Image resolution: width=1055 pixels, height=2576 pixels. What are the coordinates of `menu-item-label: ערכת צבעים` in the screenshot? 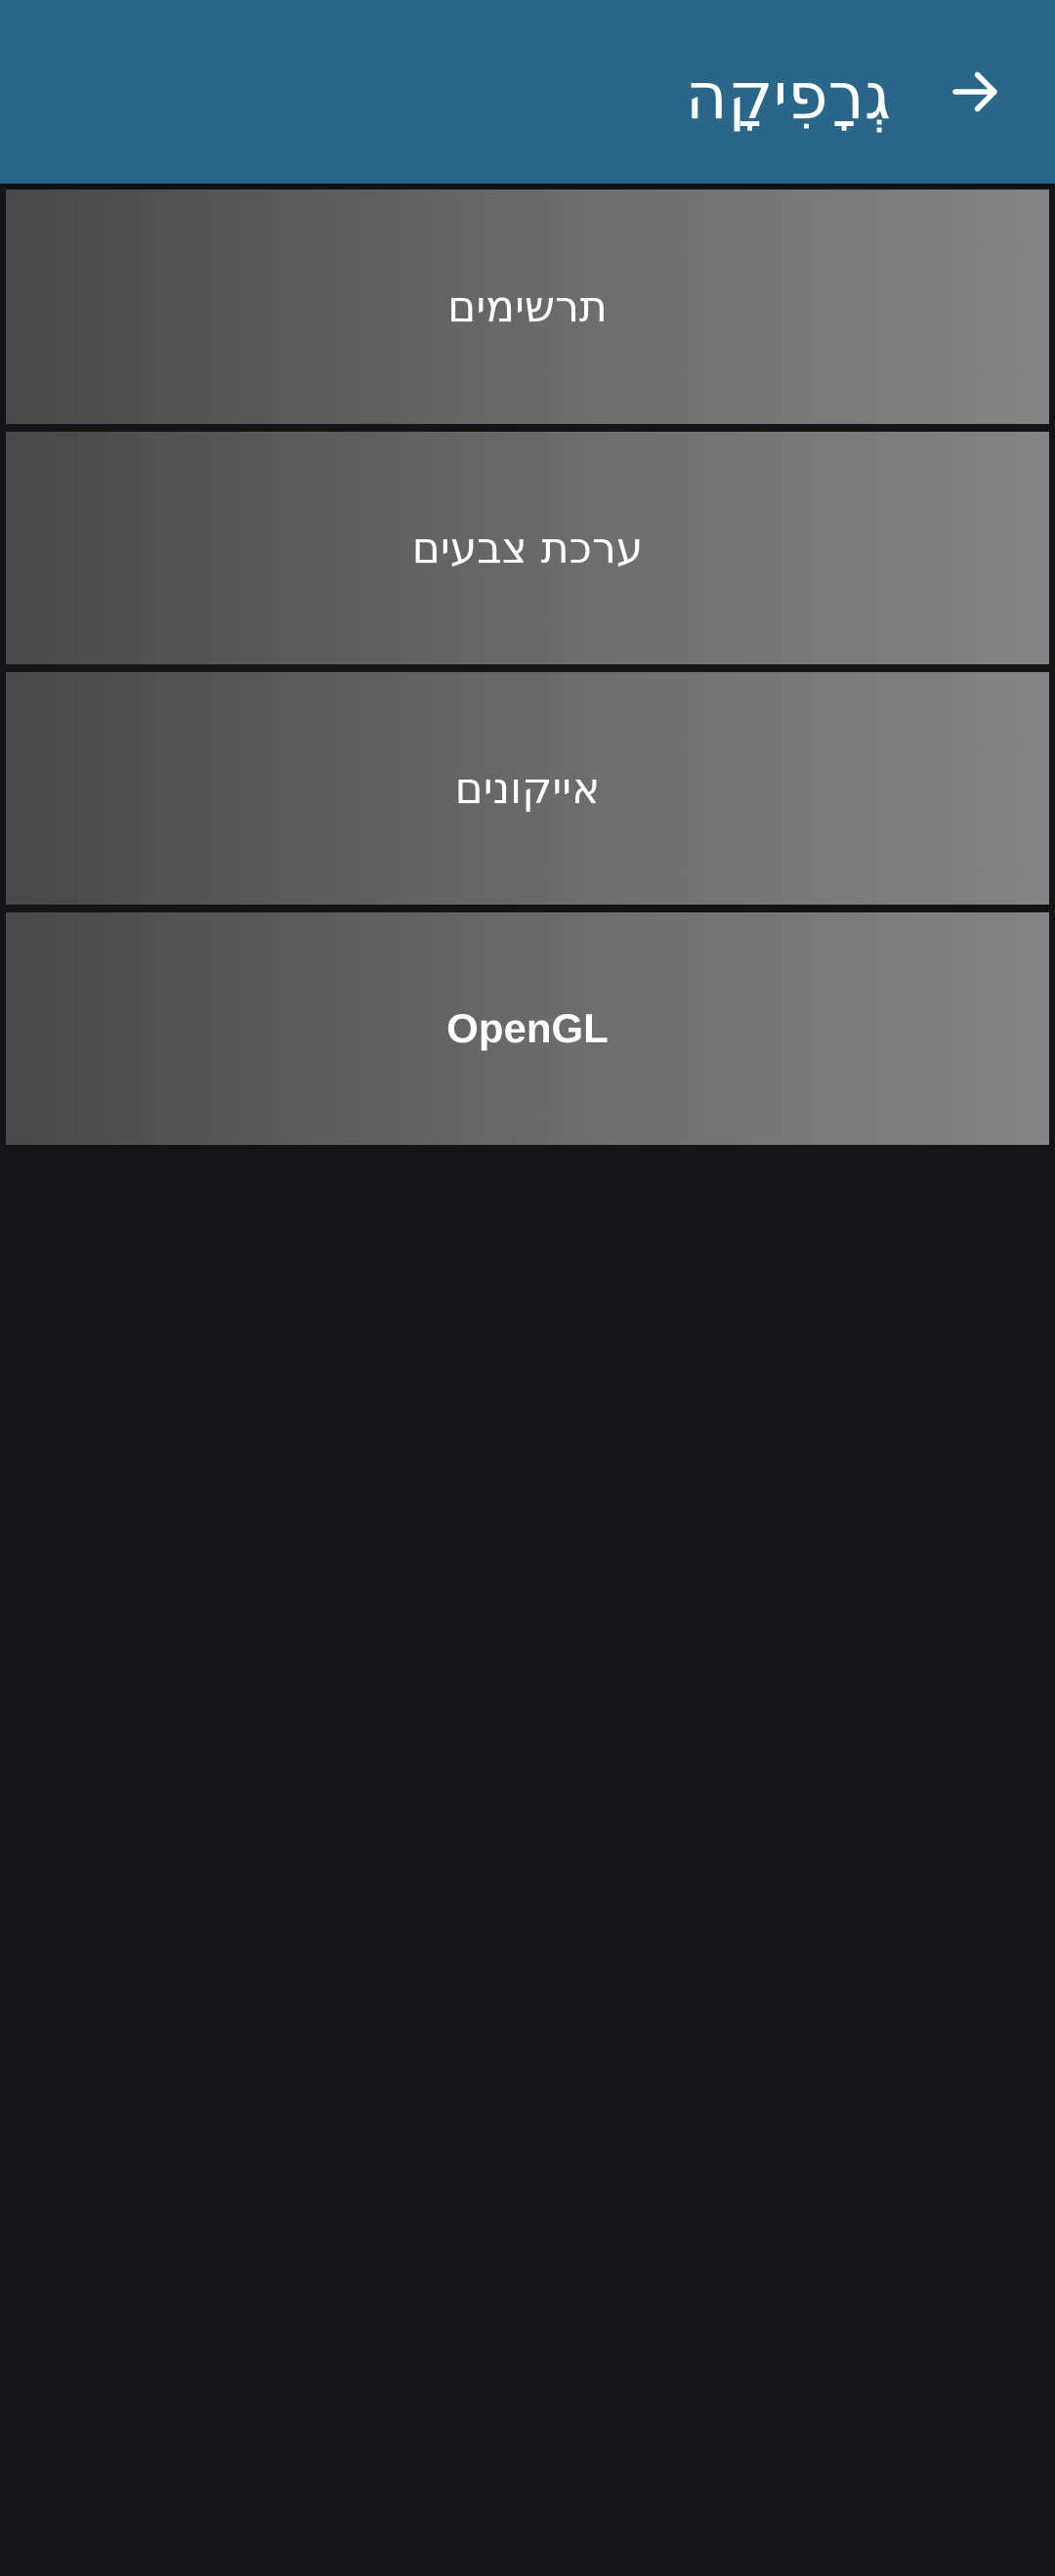 It's located at (527, 548).